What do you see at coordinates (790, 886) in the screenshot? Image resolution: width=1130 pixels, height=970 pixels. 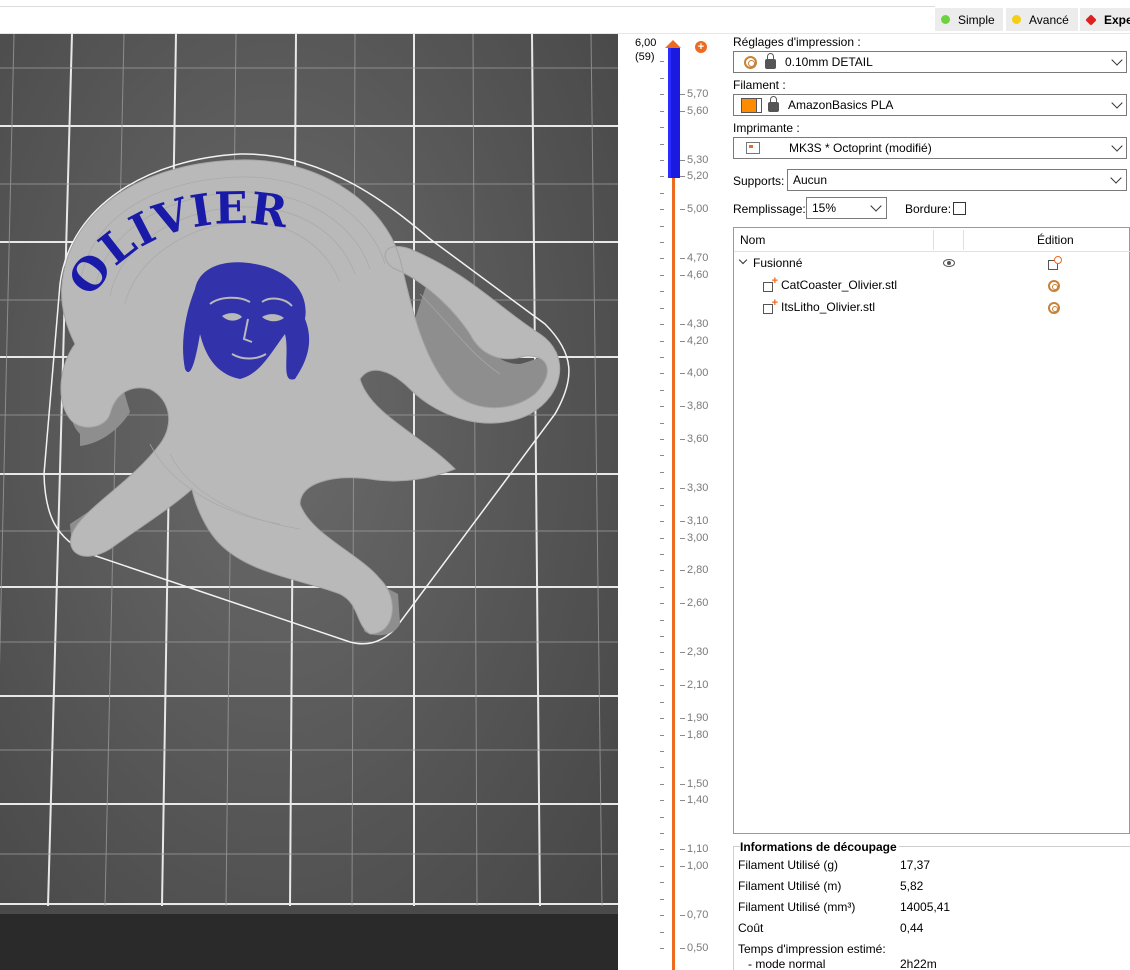 I see `info-key: Filament Utilisé (m)` at bounding box center [790, 886].